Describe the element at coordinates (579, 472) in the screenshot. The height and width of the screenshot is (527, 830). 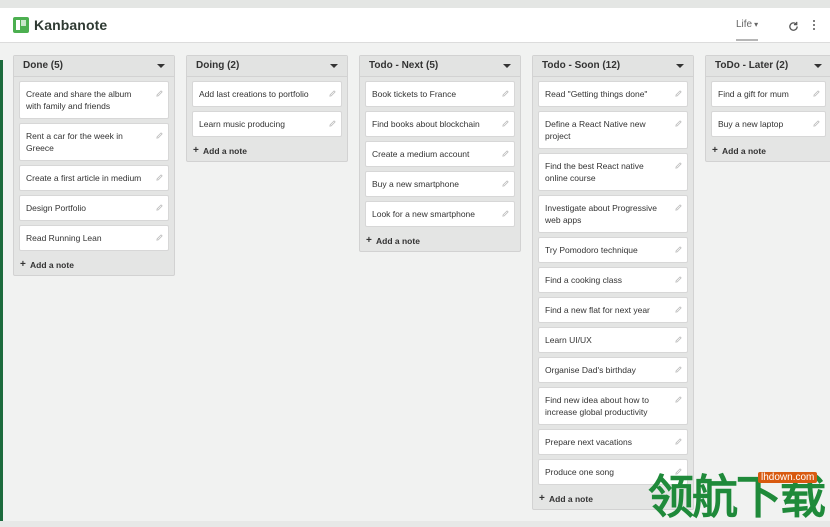
I see `note-text: Produce one song` at that location.